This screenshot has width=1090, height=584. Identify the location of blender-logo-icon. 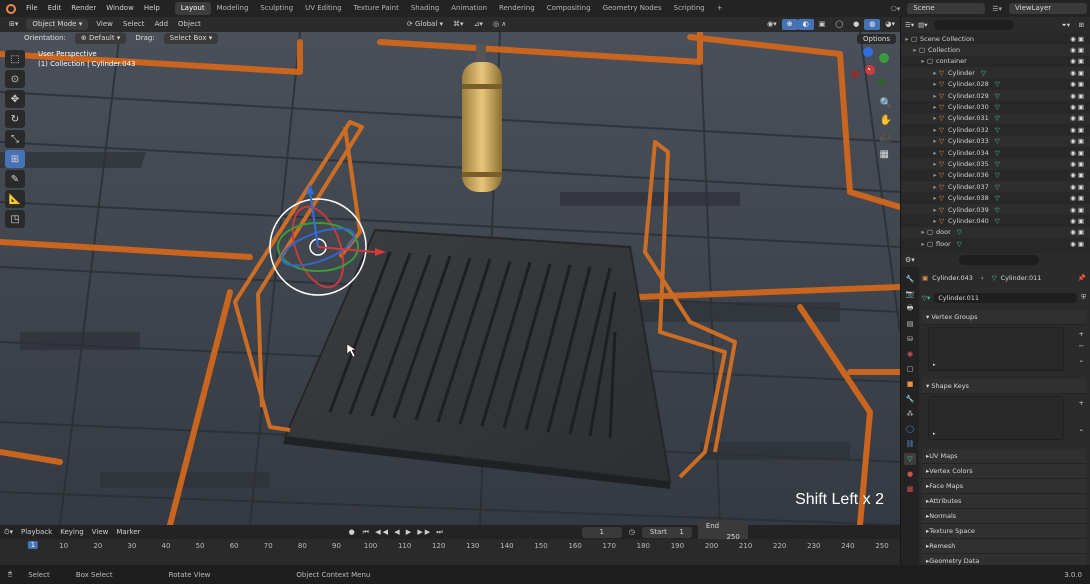
(11, 8).